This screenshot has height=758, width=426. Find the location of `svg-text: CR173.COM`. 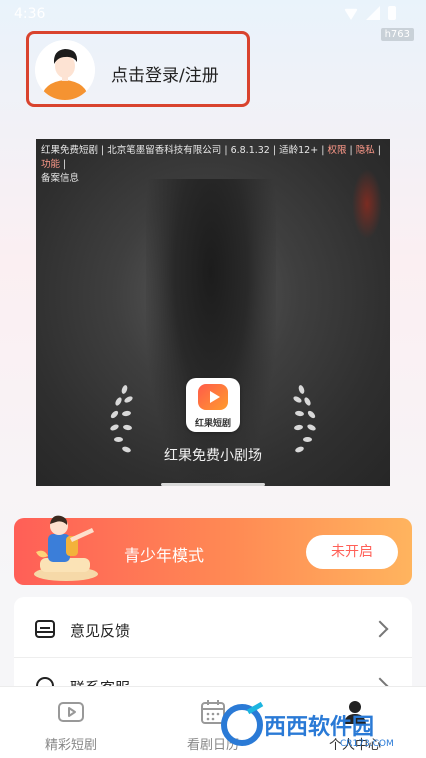

svg-text: CR173.COM is located at coordinates (367, 744).